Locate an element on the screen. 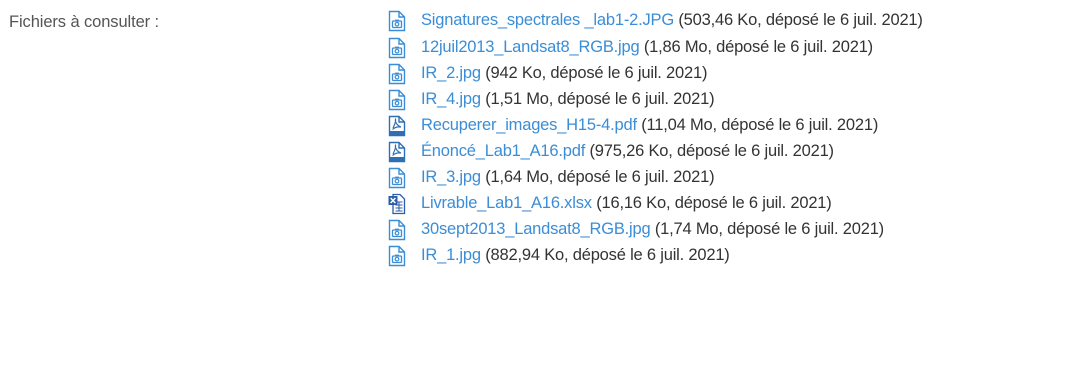 This screenshot has width=1078, height=391. file-meta: (942 Ko, déposé le 6 juil. 2021) is located at coordinates (596, 73).